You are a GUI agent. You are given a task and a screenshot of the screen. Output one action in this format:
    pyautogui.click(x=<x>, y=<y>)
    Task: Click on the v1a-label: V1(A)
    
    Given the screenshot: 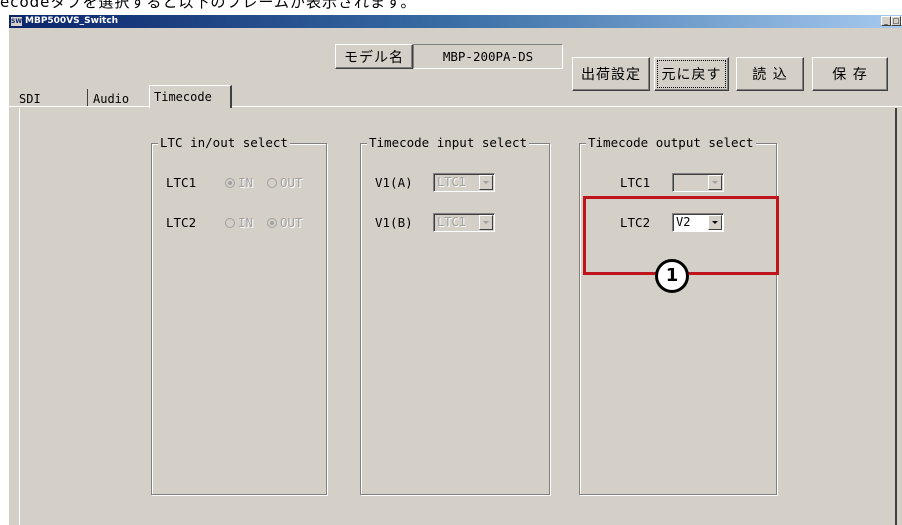 What is the action you would take?
    pyautogui.click(x=394, y=182)
    